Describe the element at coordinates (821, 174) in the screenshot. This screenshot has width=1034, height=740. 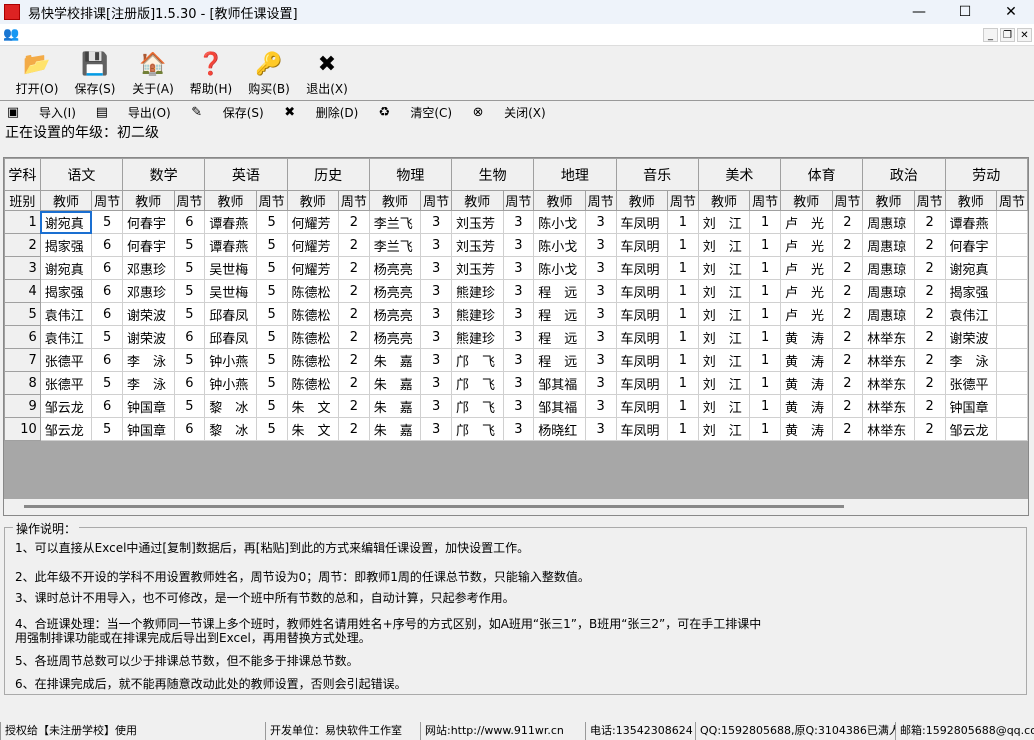
I see `subject-header: 体育` at that location.